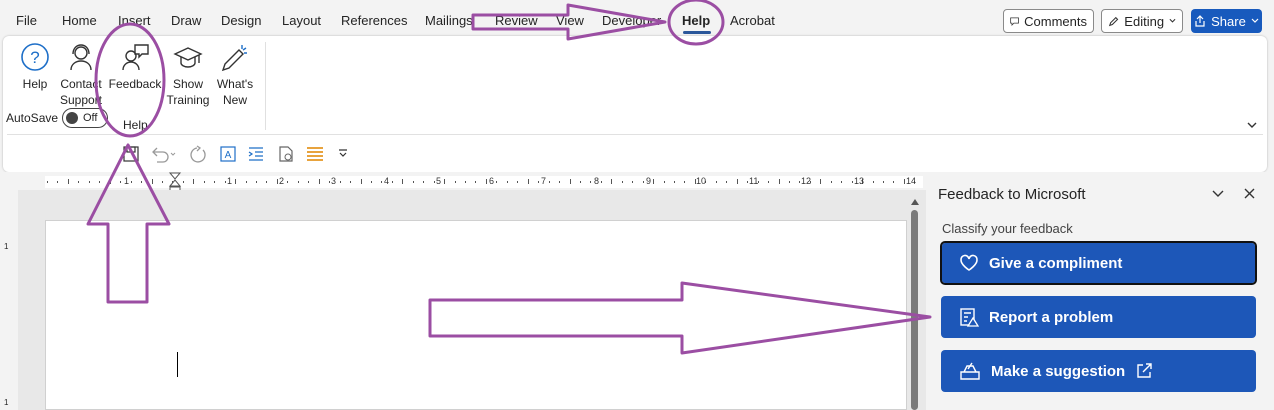  I want to click on contact-support-label-2: Support, so click(81, 100).